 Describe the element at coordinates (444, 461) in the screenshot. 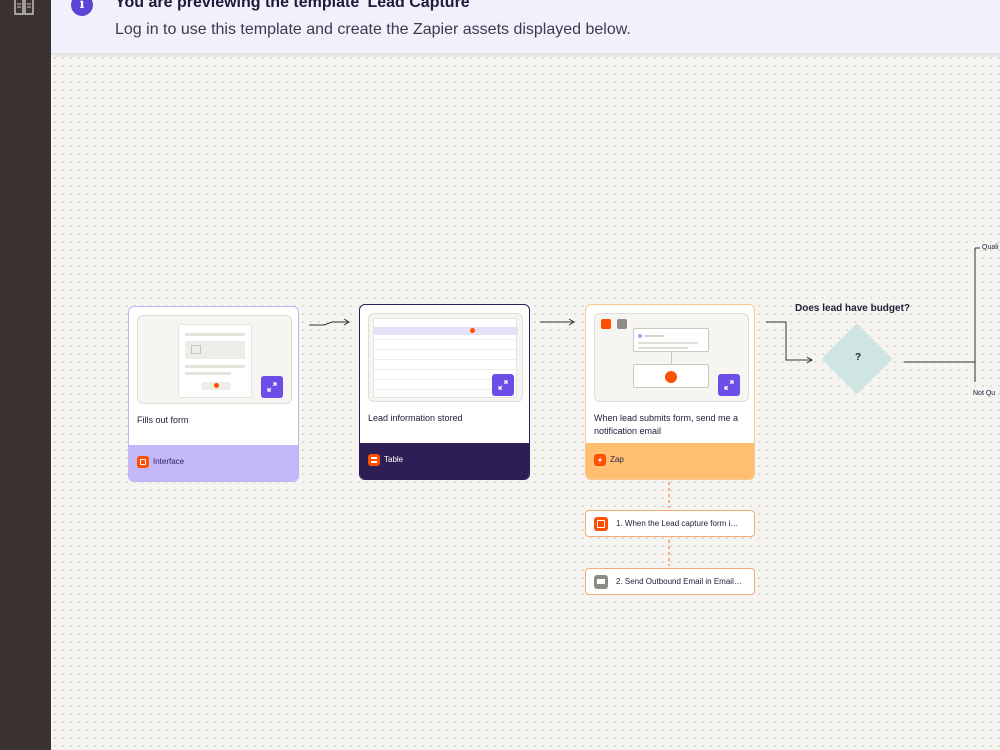

I see `card-footer: Table` at that location.